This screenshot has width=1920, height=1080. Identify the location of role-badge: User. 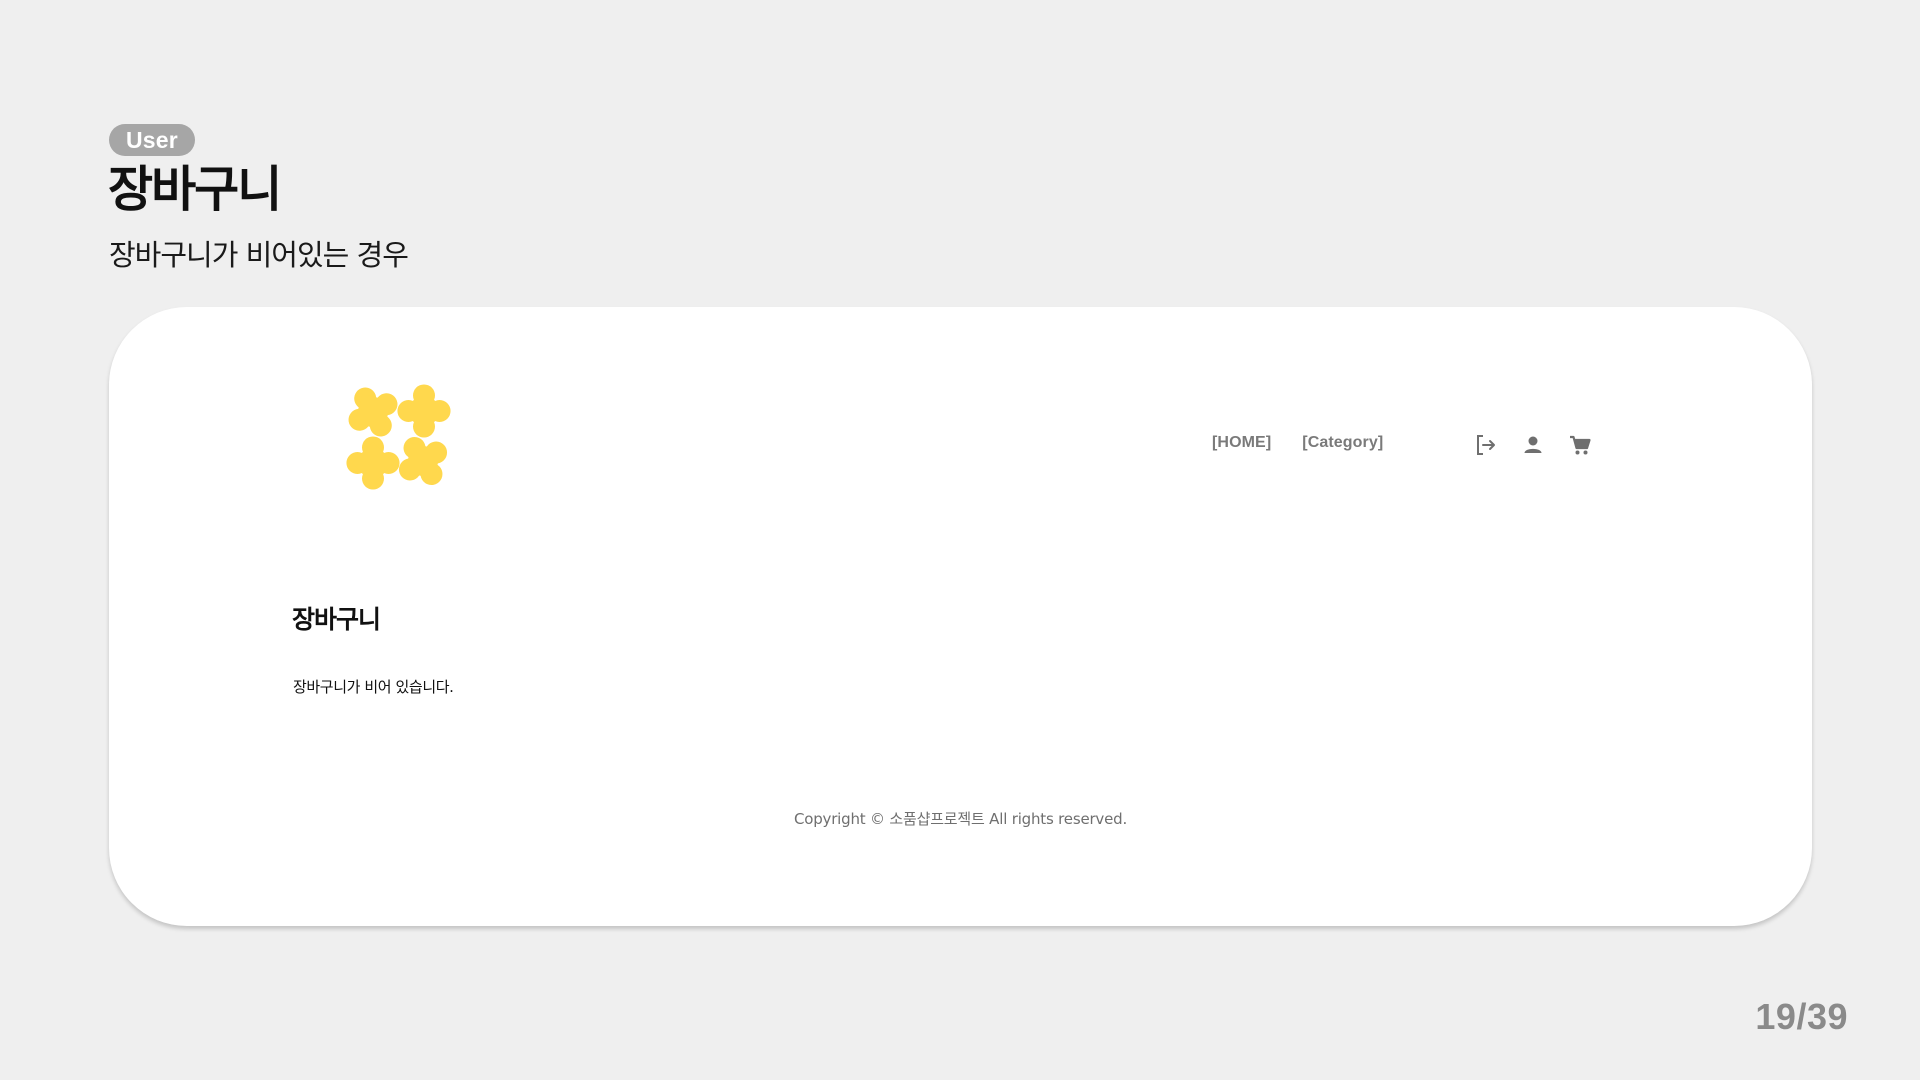
(152, 140).